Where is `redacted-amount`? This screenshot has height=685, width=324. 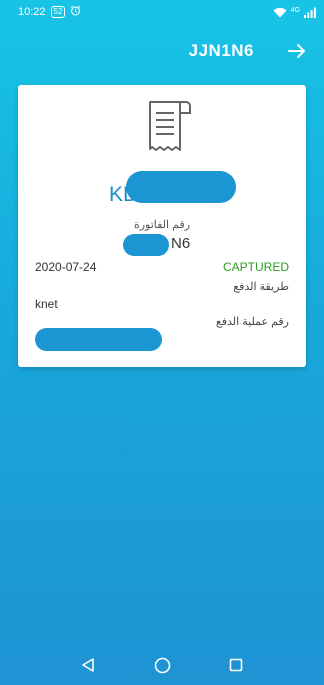
redacted-amount is located at coordinates (181, 187).